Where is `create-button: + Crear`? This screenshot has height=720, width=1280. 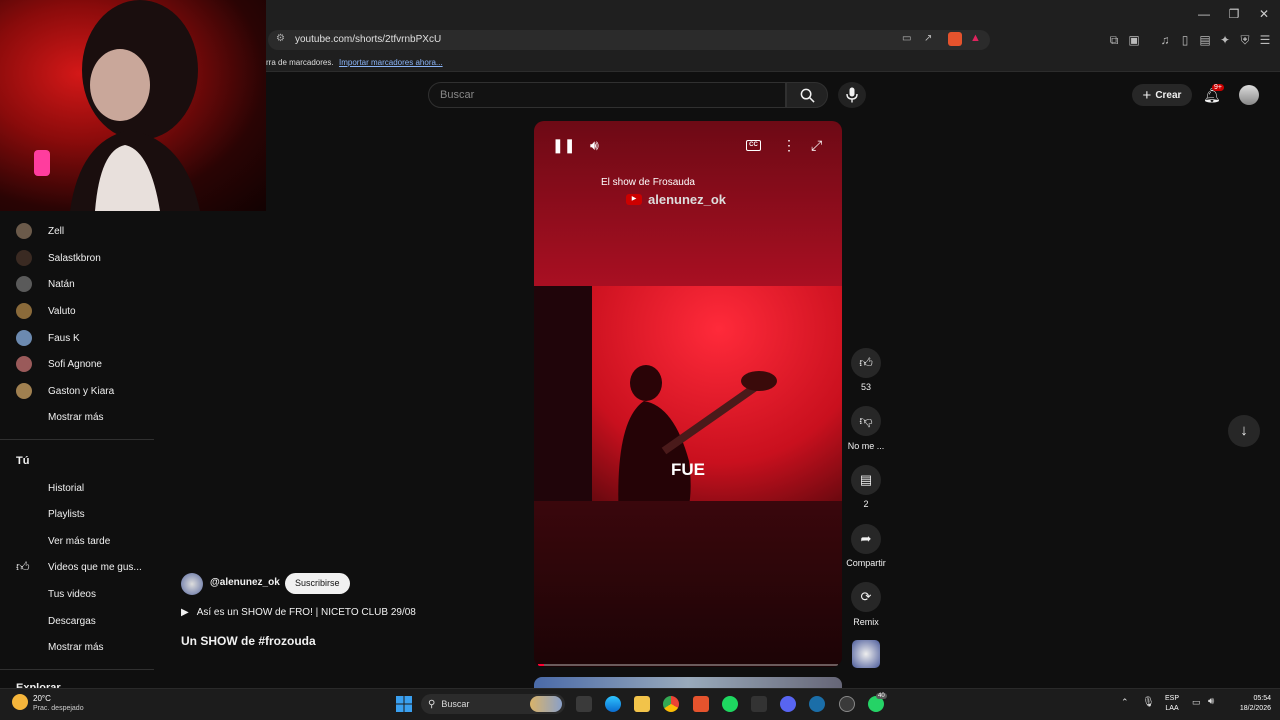 create-button: + Crear is located at coordinates (1162, 95).